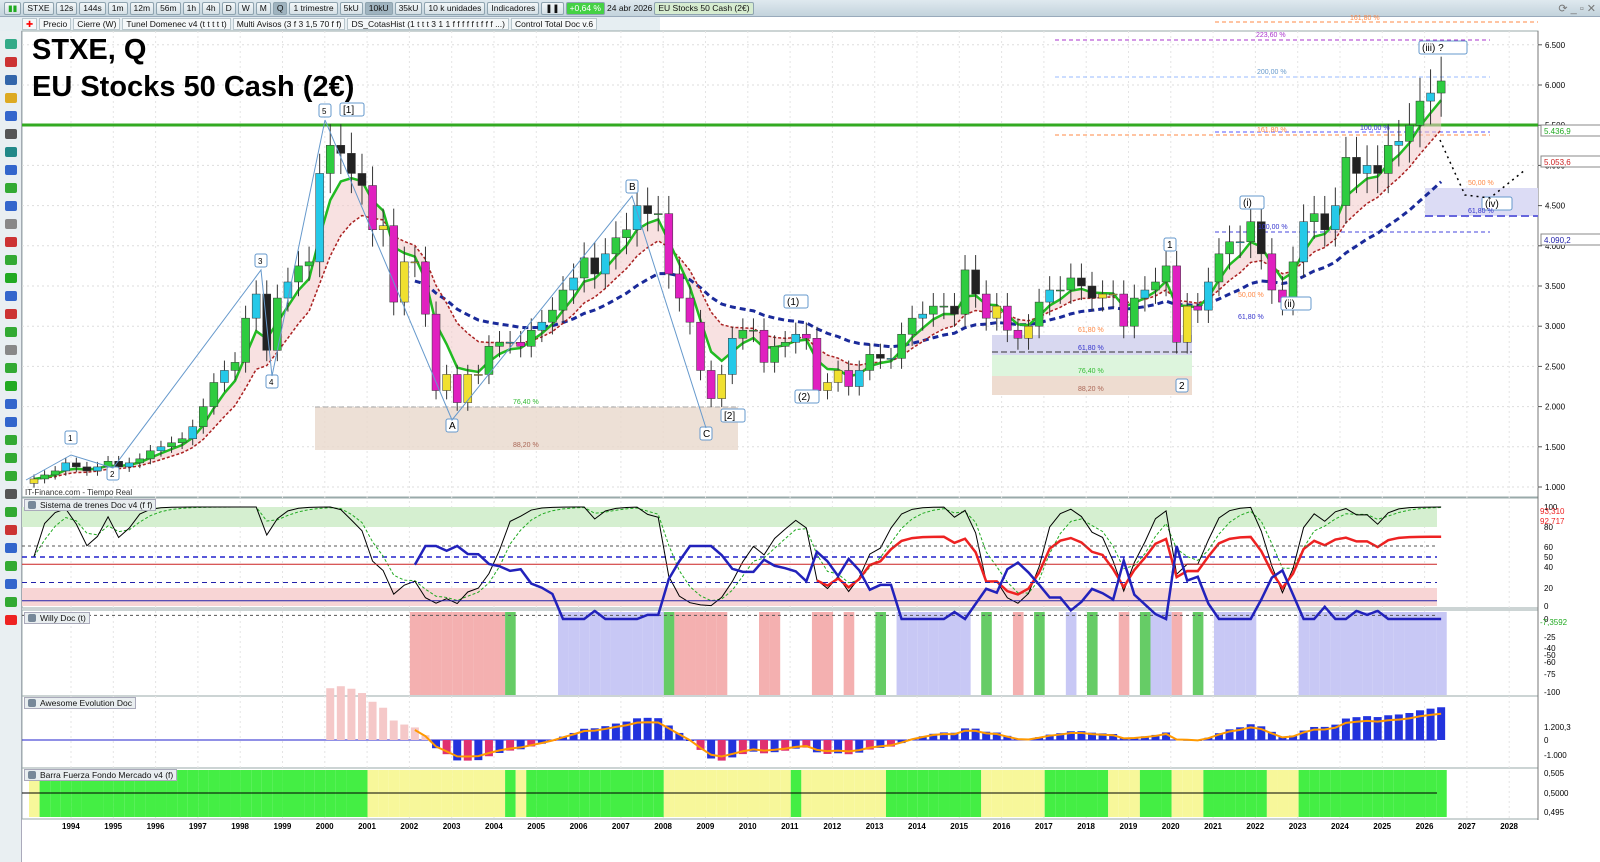 This screenshot has width=1600, height=862. What do you see at coordinates (1546, 606) in the screenshot?
I see `pane-tick-label: 0` at bounding box center [1546, 606].